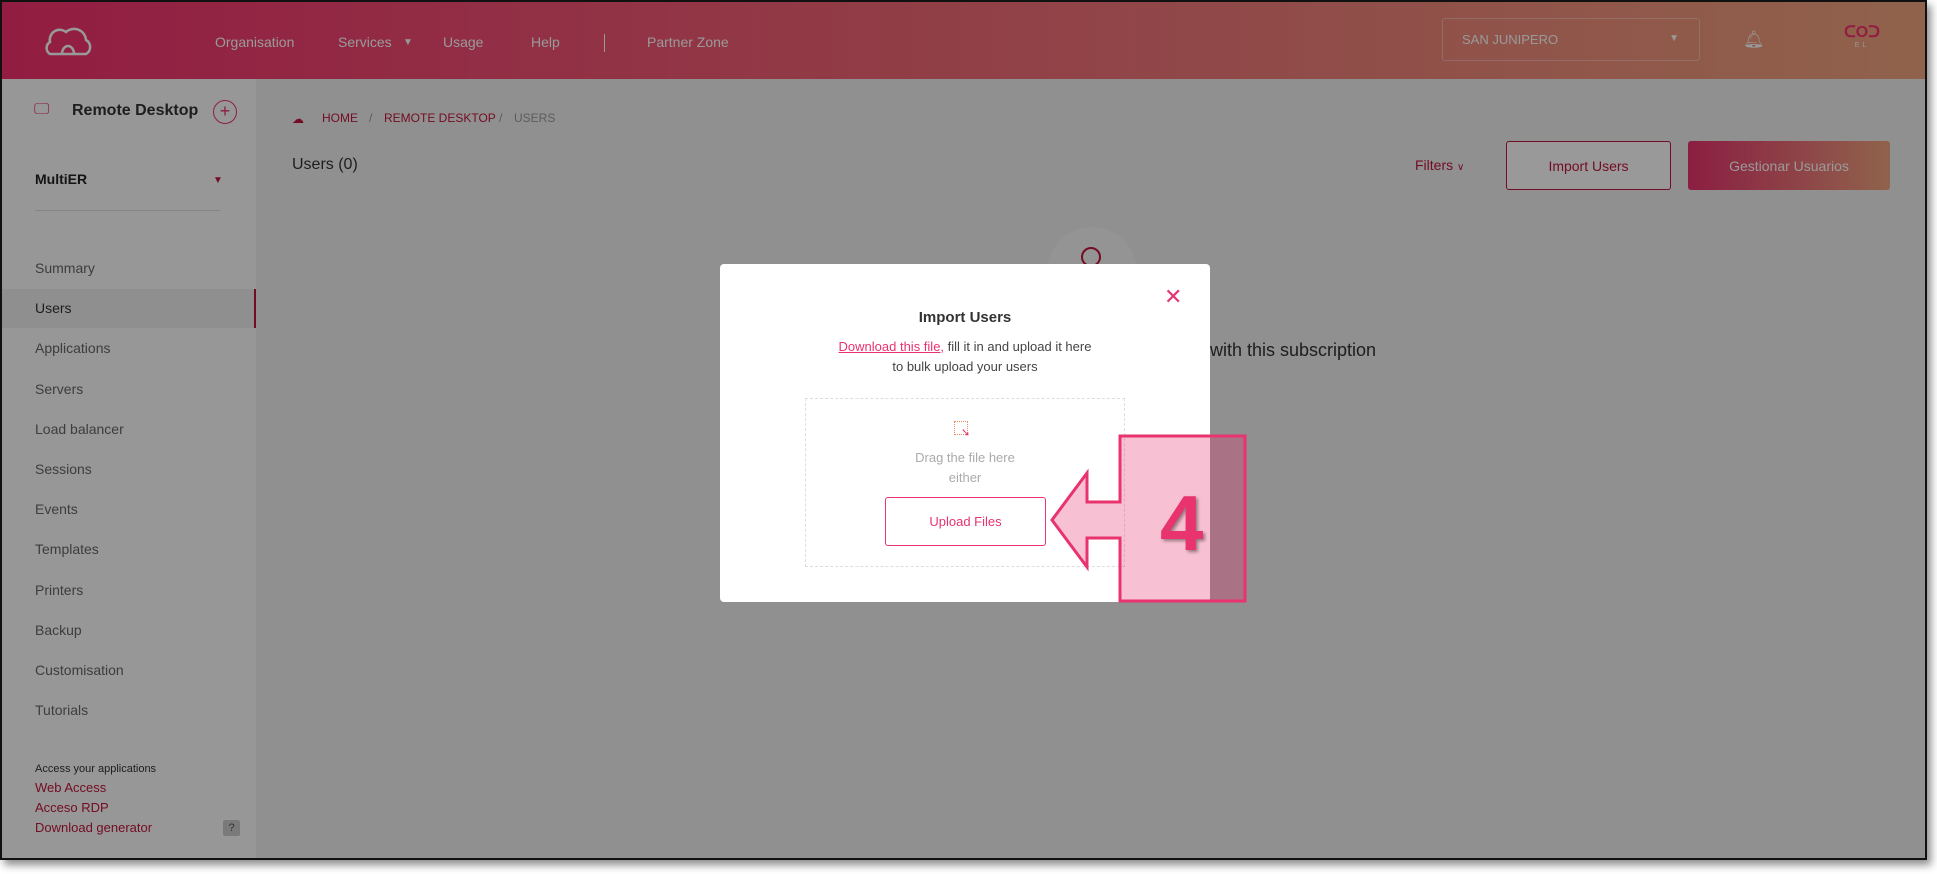  Describe the element at coordinates (1173, 297) in the screenshot. I see `close-icon: ✕` at that location.